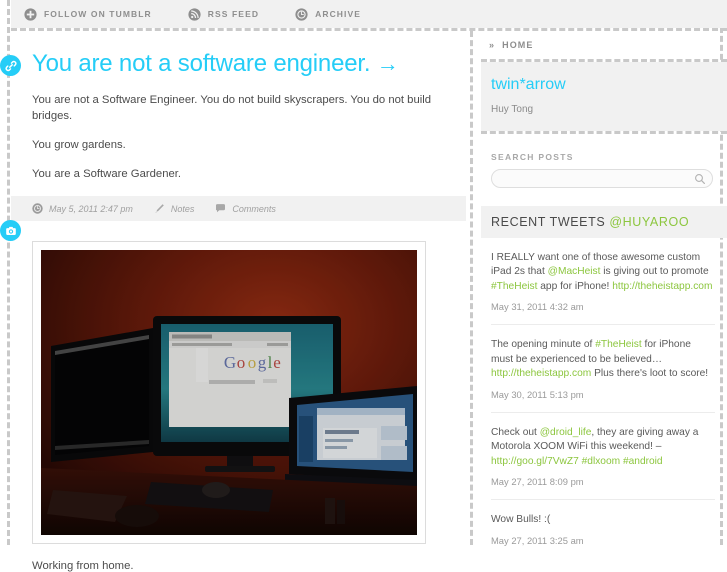 The height and width of the screenshot is (572, 727). Describe the element at coordinates (30, 14) in the screenshot. I see `plus-circle-icon` at that location.